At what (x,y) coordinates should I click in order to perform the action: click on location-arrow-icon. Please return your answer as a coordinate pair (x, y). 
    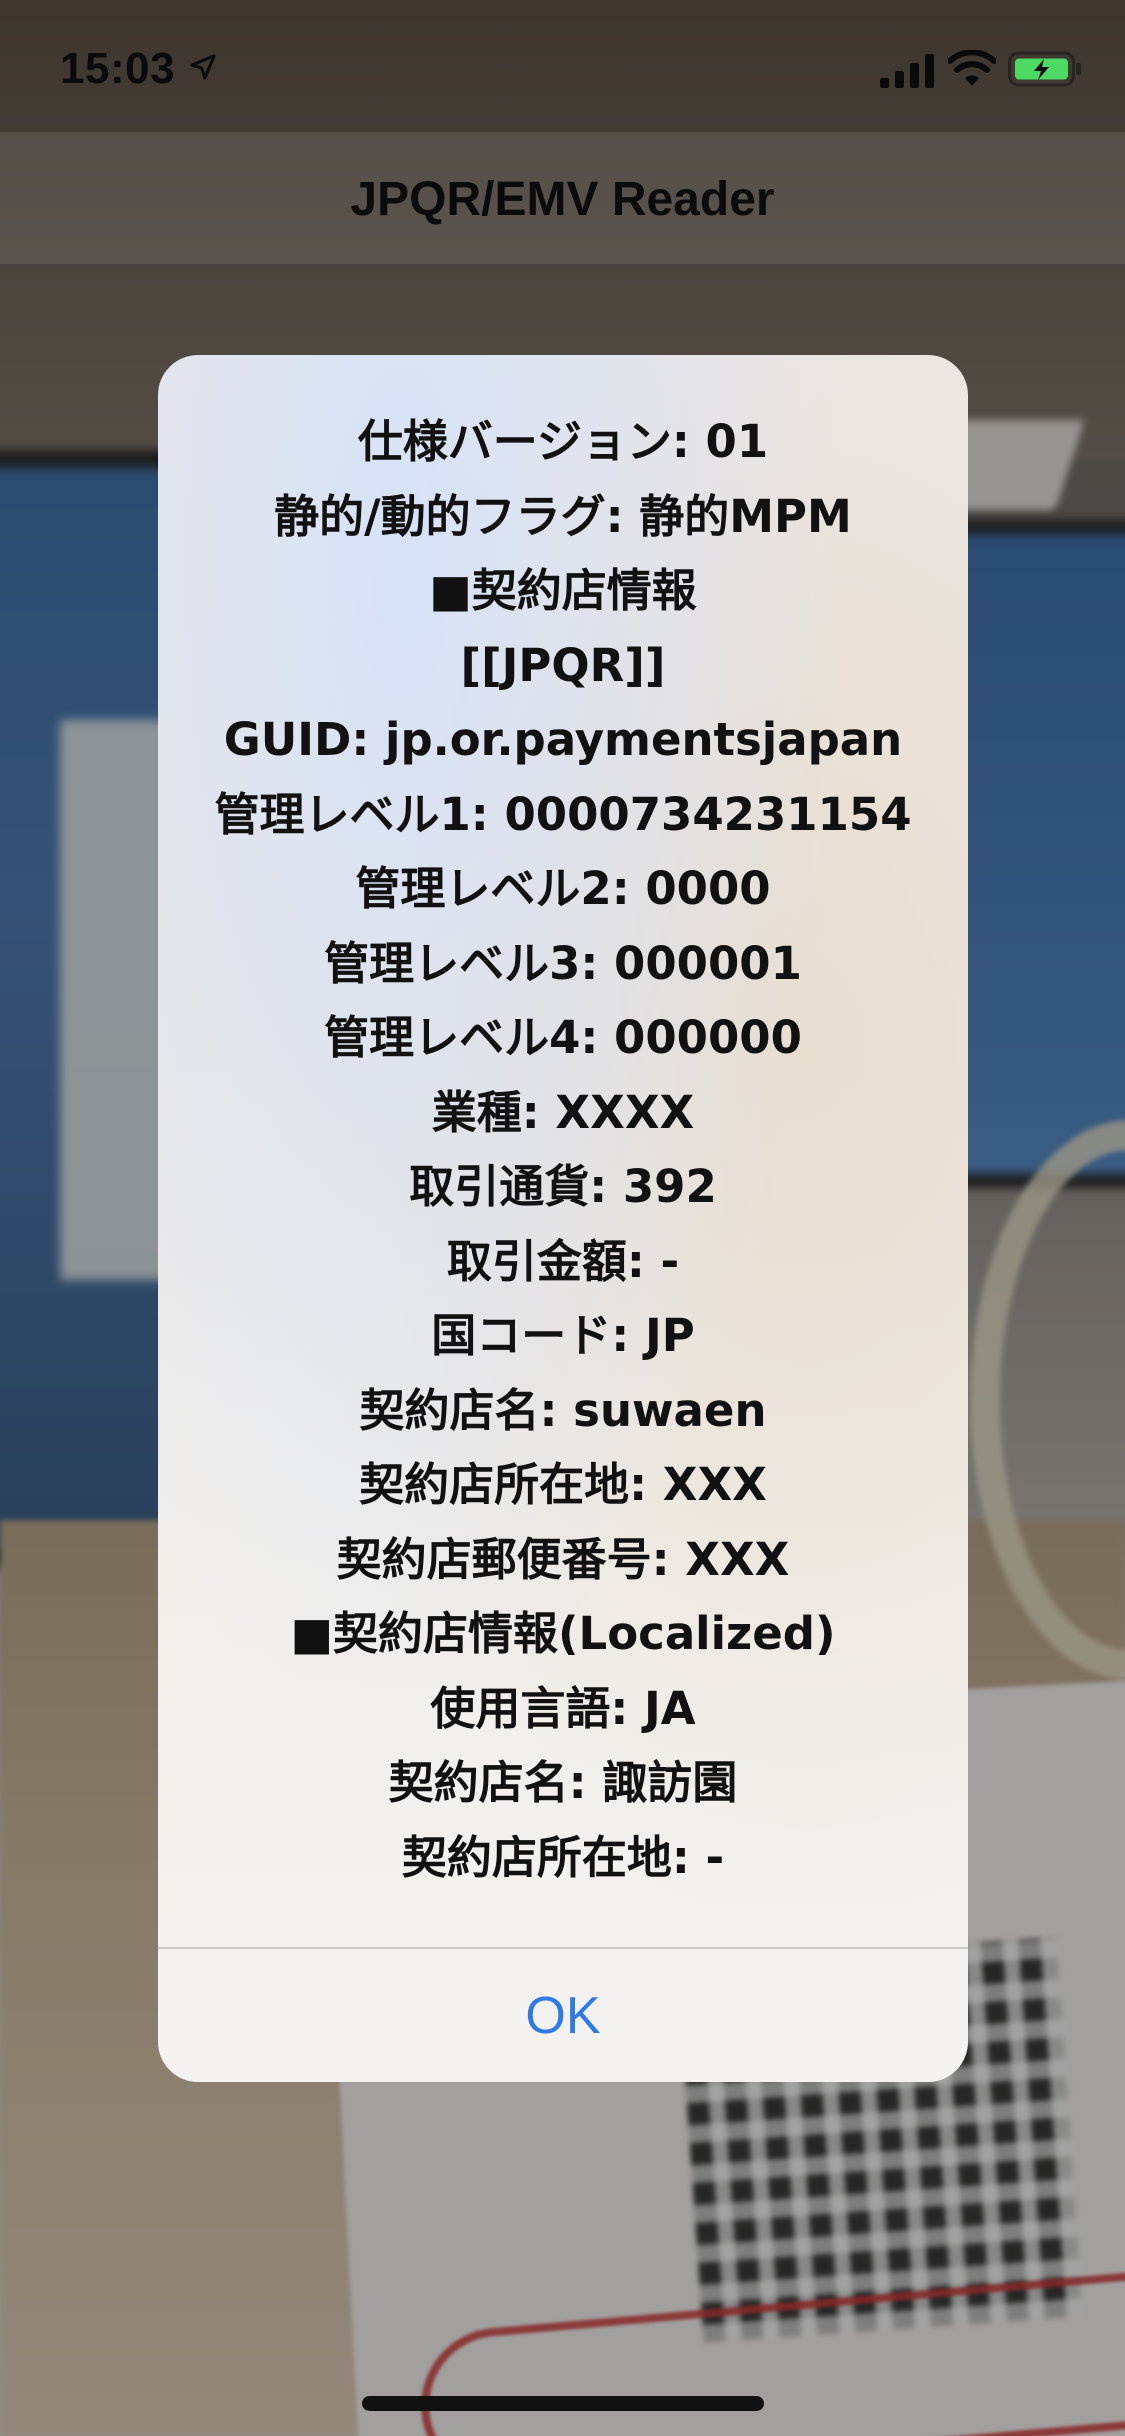
    Looking at the image, I should click on (203, 67).